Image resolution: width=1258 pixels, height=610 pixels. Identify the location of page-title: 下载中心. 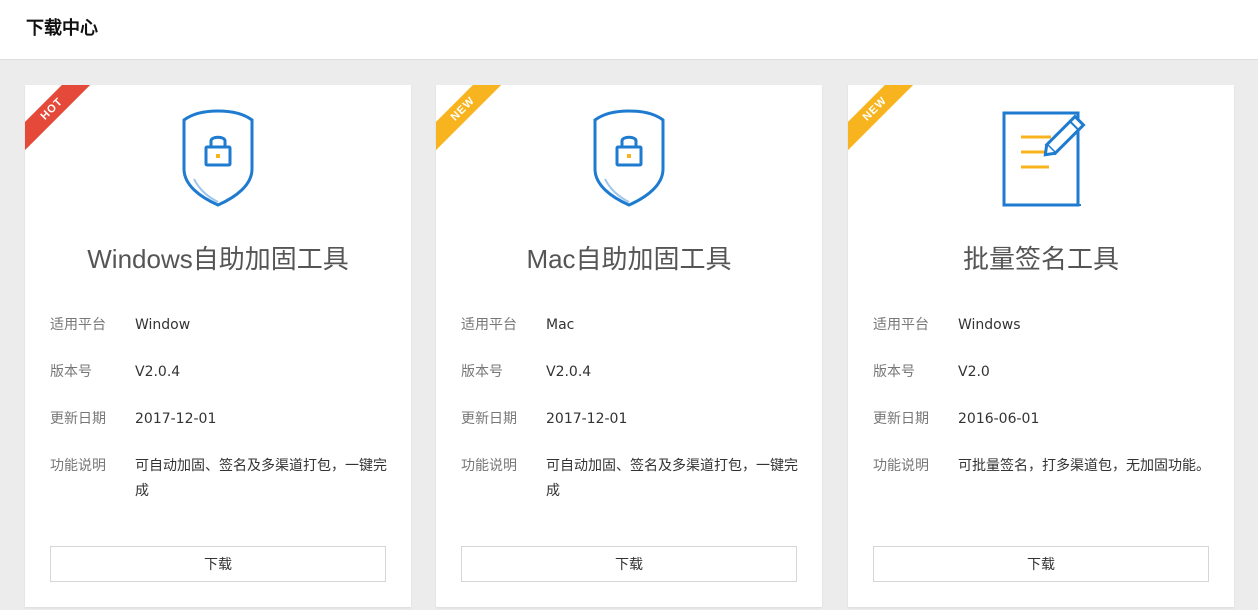
(62, 28).